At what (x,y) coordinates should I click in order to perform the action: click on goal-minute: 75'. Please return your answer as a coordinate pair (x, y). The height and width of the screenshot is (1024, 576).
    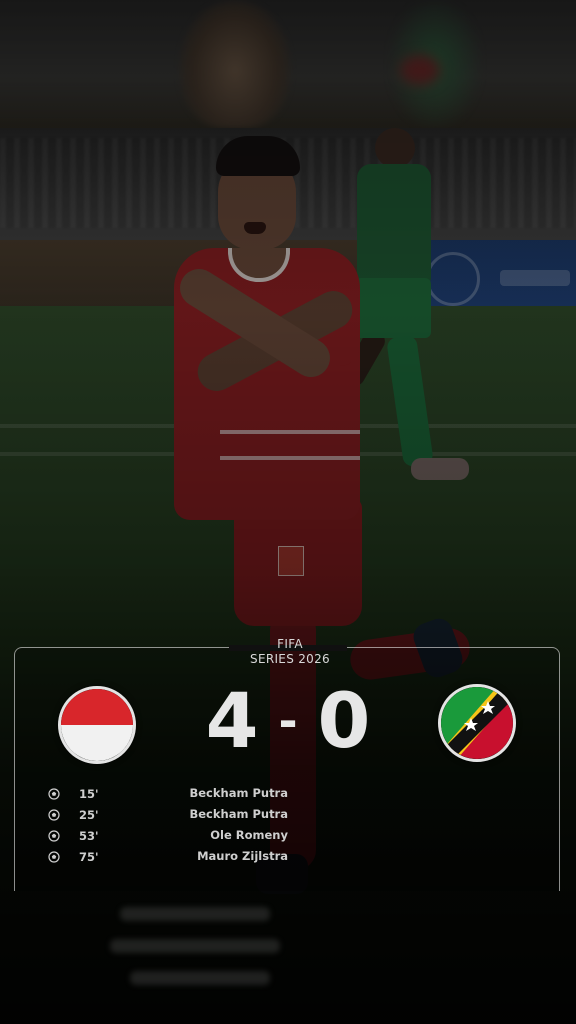
    Looking at the image, I should click on (89, 857).